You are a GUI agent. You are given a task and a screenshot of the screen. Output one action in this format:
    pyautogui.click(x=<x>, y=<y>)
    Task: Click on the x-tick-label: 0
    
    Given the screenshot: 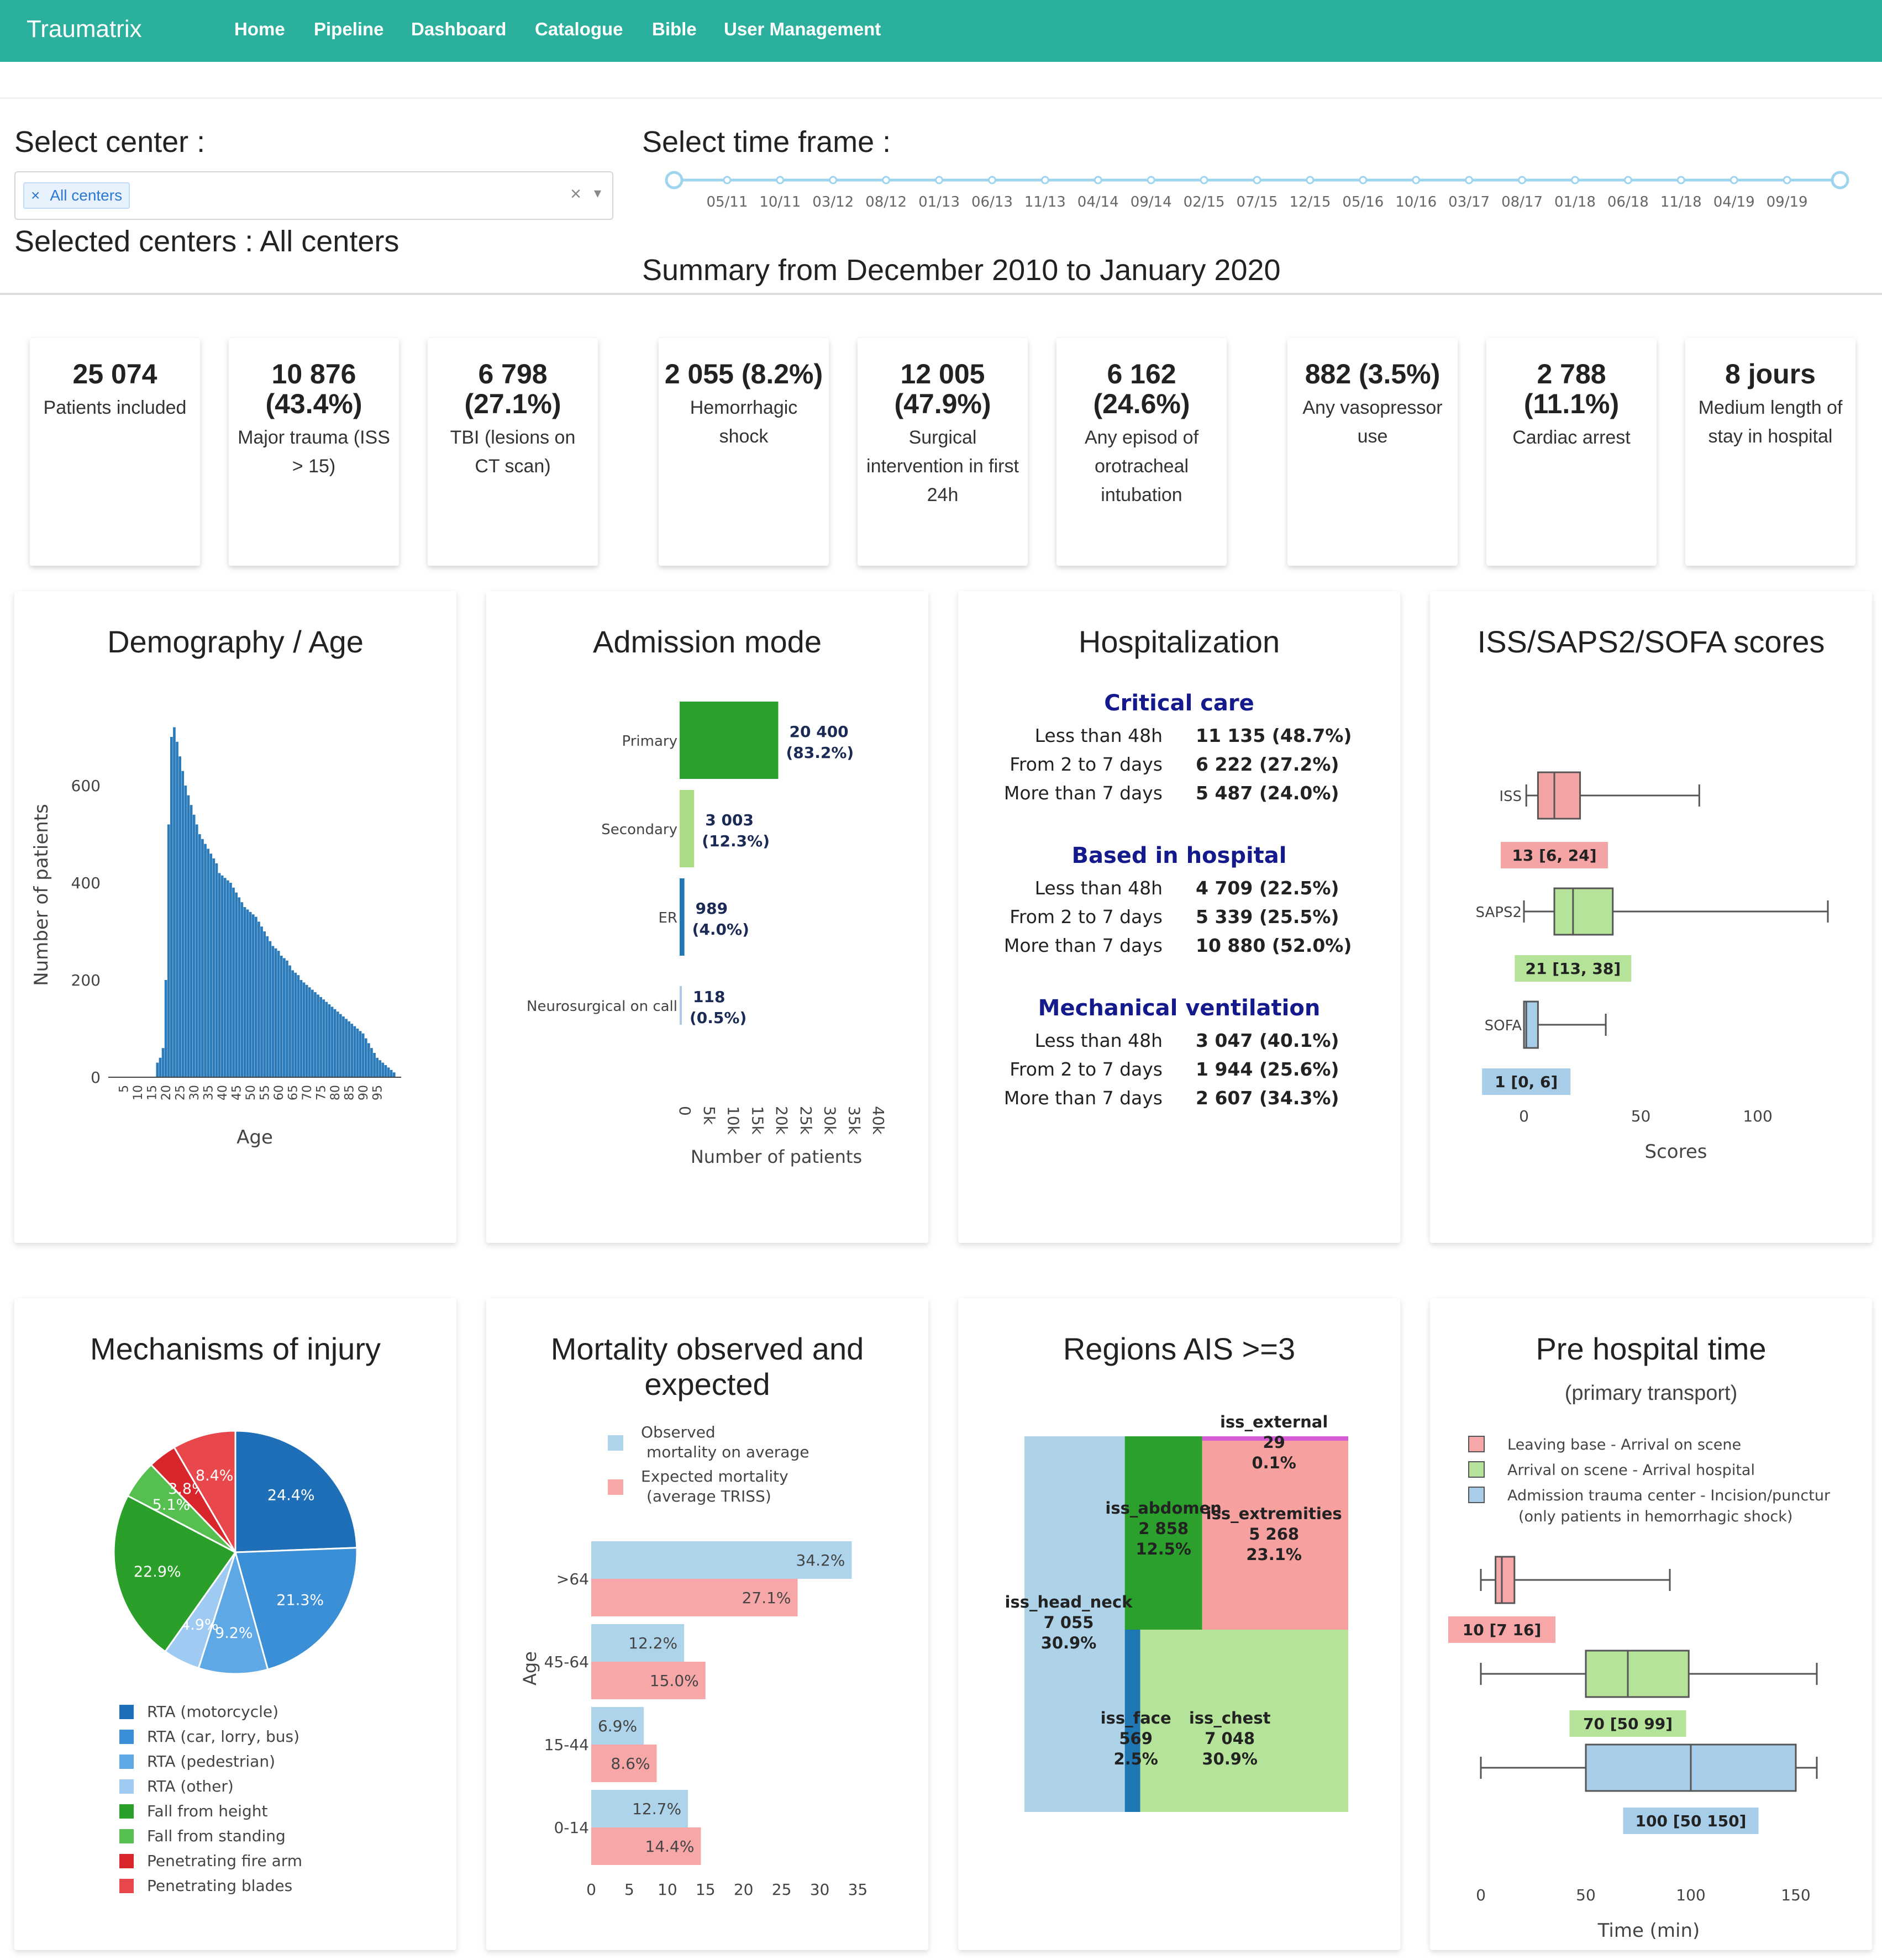 What is the action you would take?
    pyautogui.click(x=1481, y=1895)
    